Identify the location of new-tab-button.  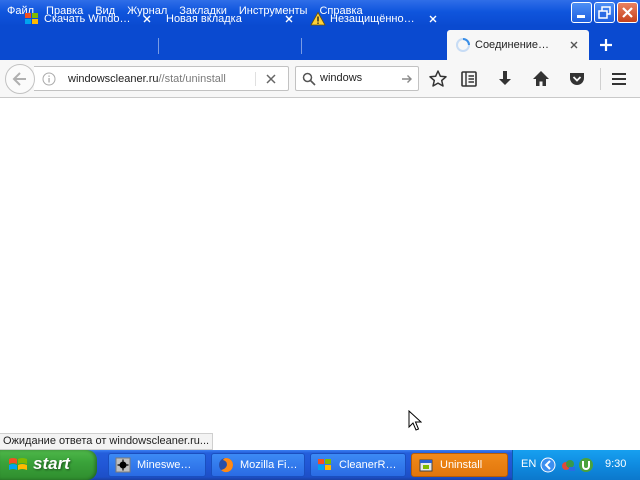
(606, 45).